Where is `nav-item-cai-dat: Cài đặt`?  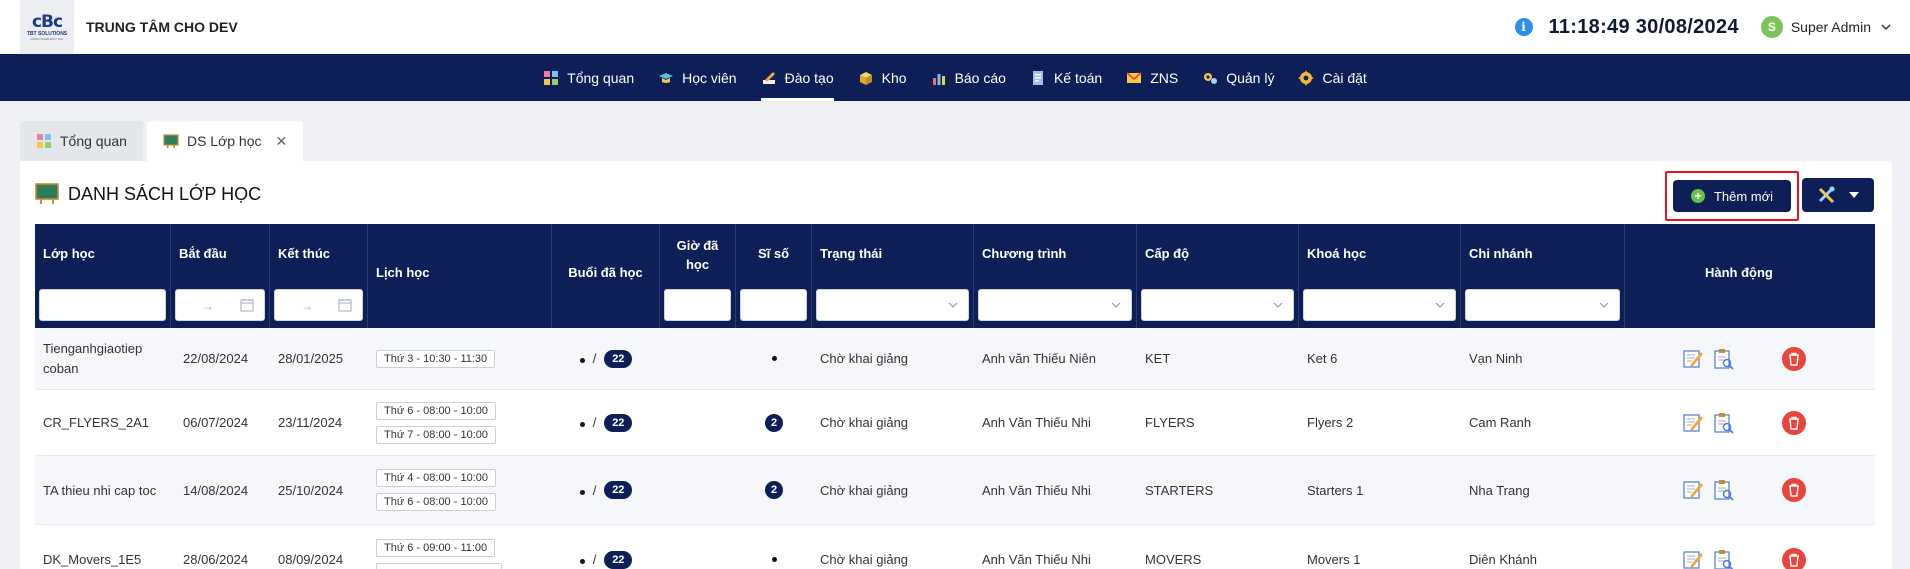 nav-item-cai-dat: Cài đặt is located at coordinates (1332, 77).